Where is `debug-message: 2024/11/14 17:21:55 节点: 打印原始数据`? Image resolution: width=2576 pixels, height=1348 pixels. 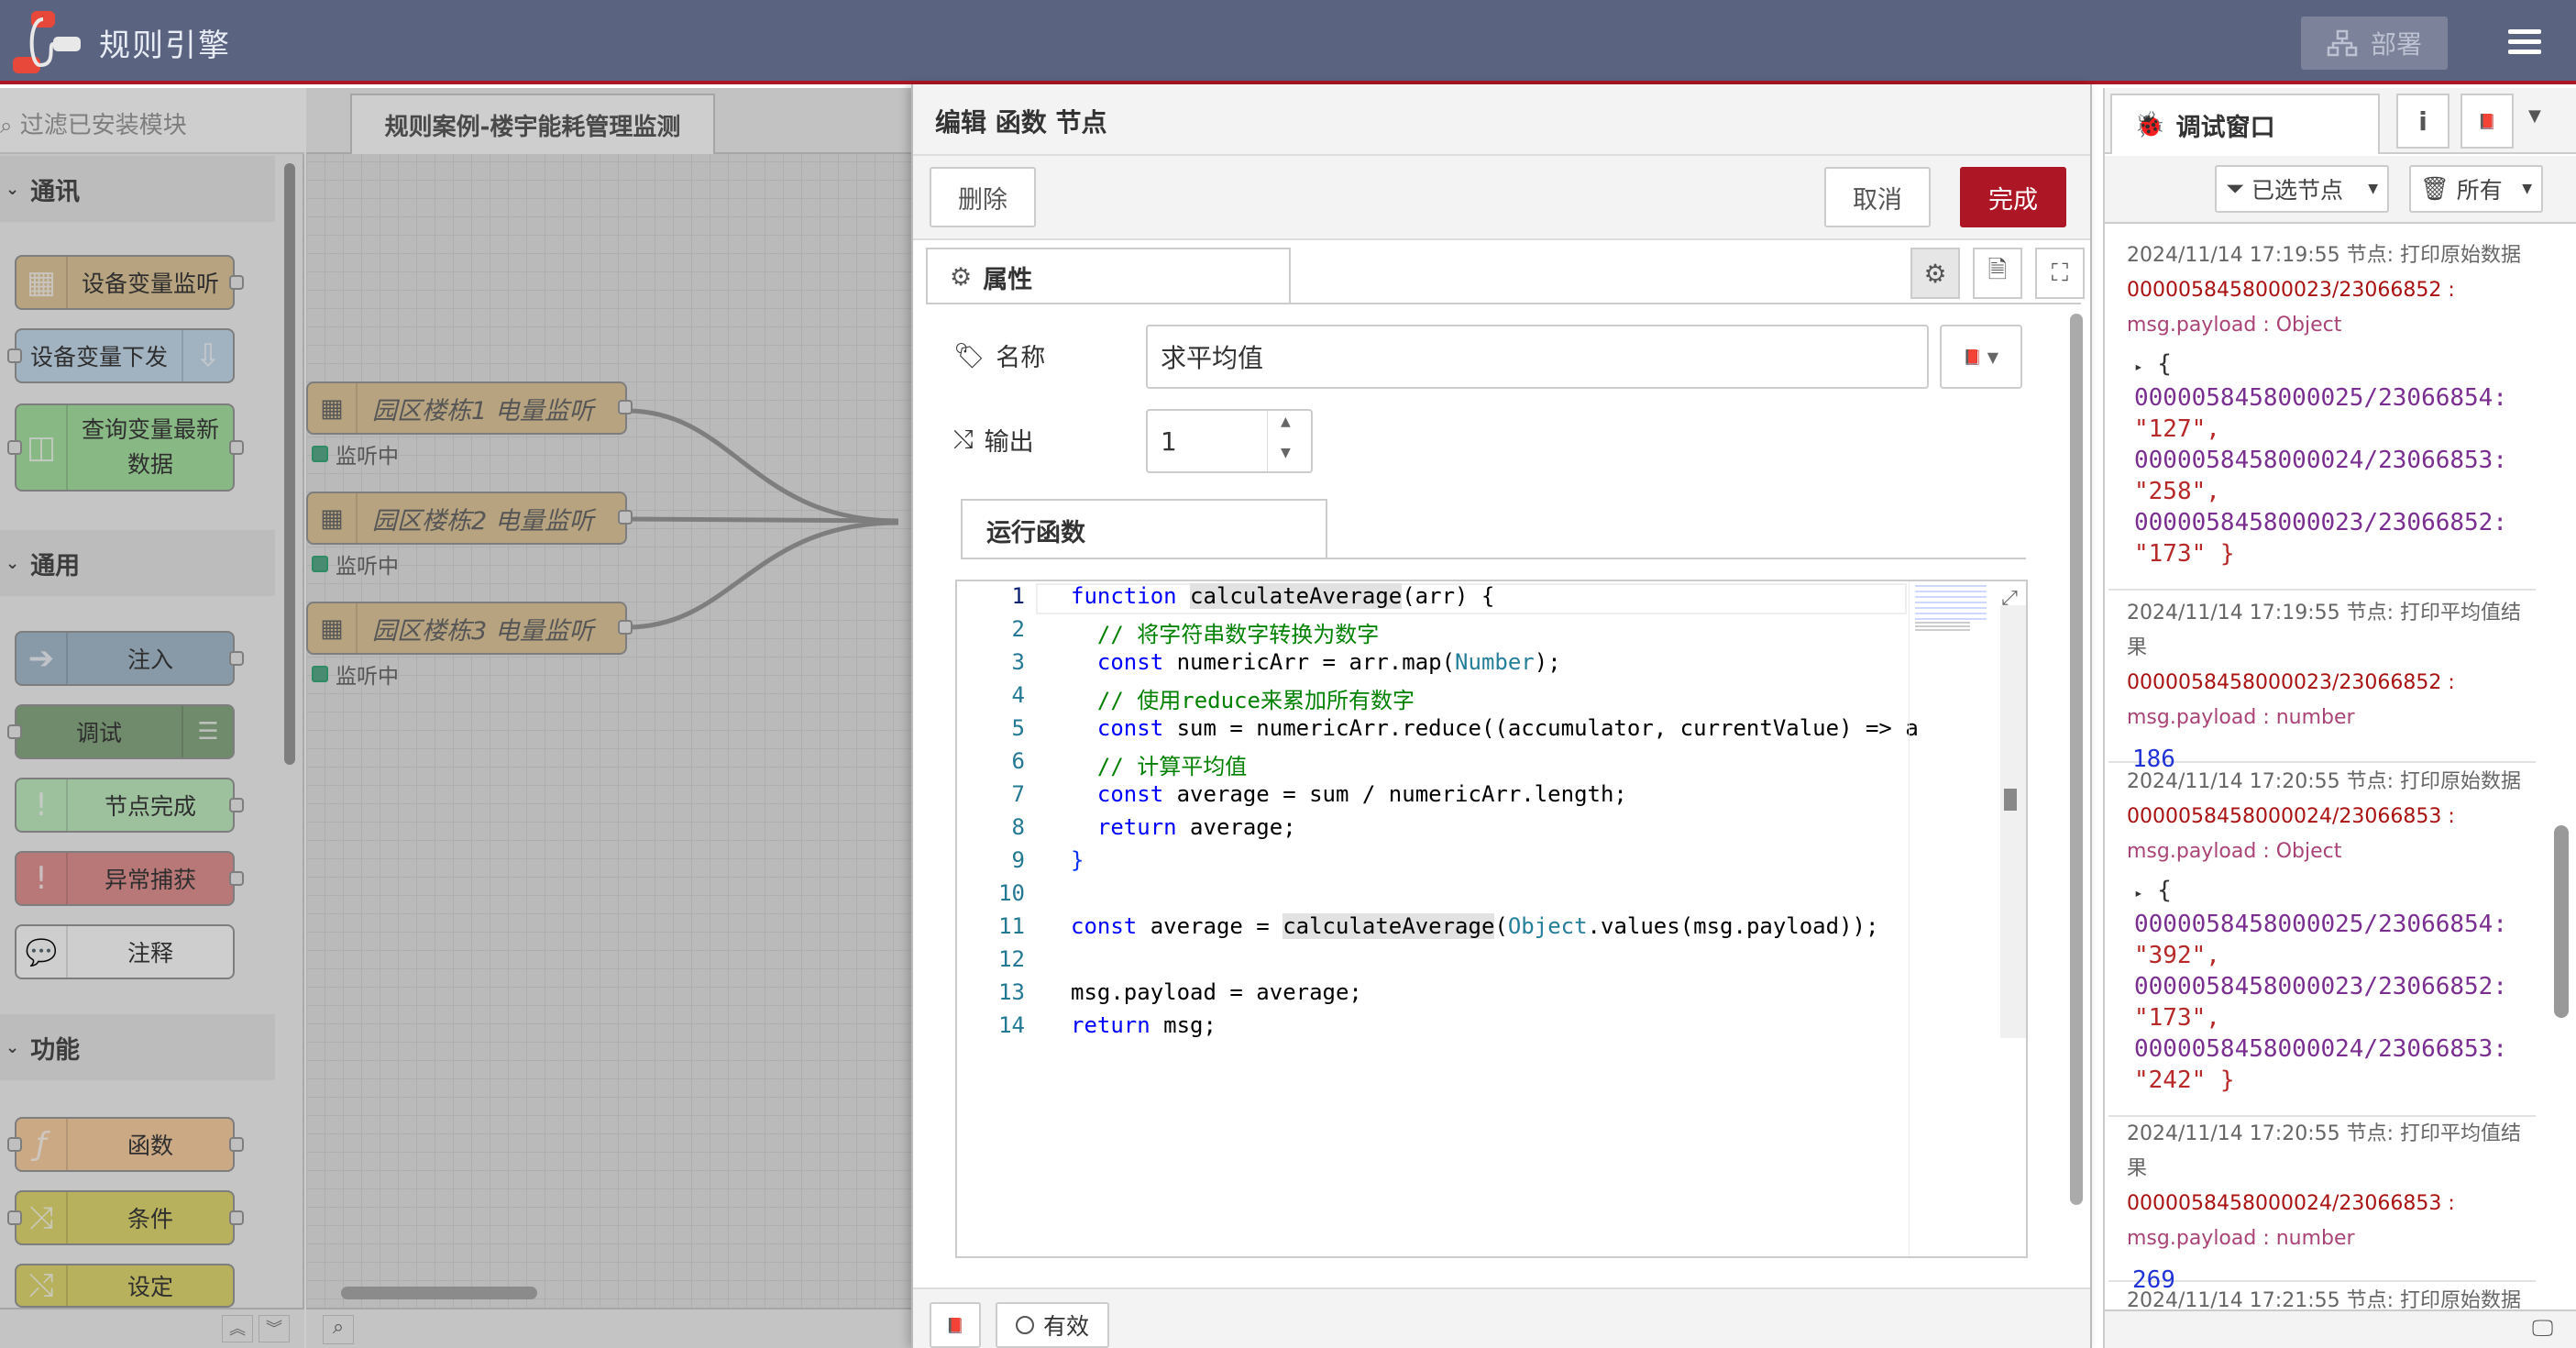
debug-message: 2024/11/14 17:21:55 节点: 打印原始数据 is located at coordinates (2322, 1296).